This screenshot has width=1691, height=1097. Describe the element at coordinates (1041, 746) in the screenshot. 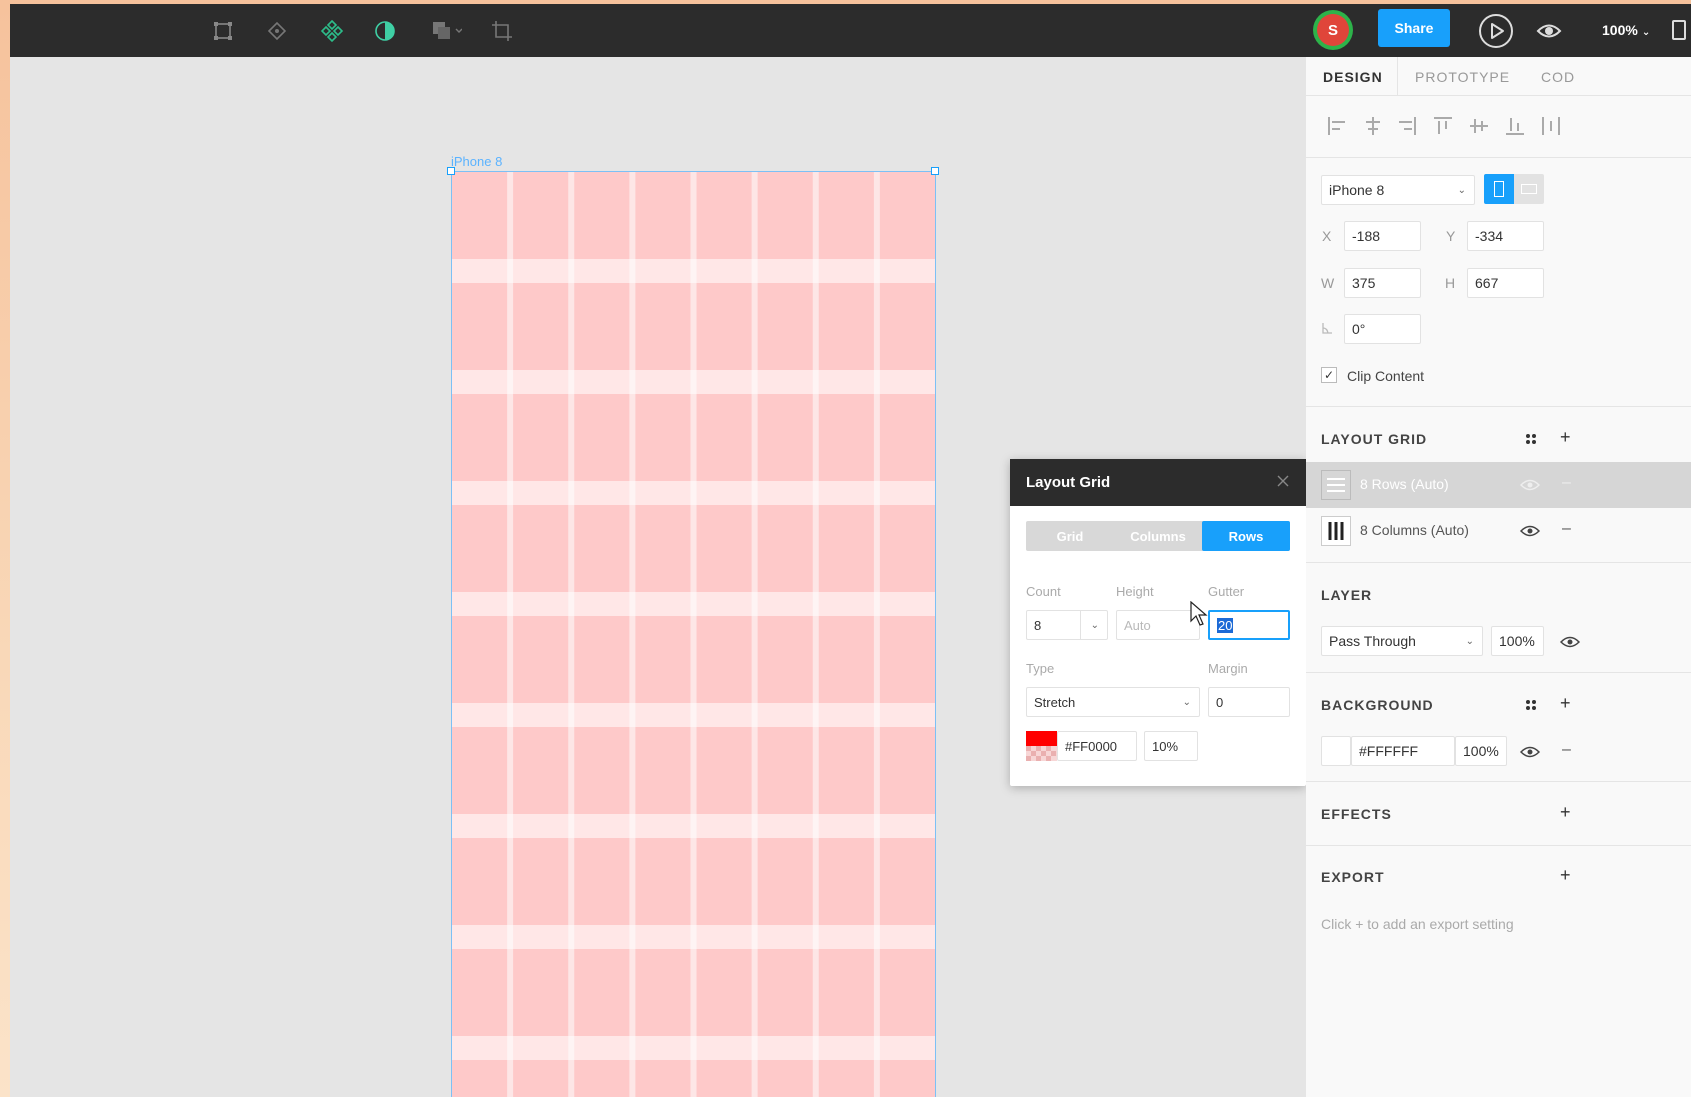

I see `grid-color-swatch` at that location.